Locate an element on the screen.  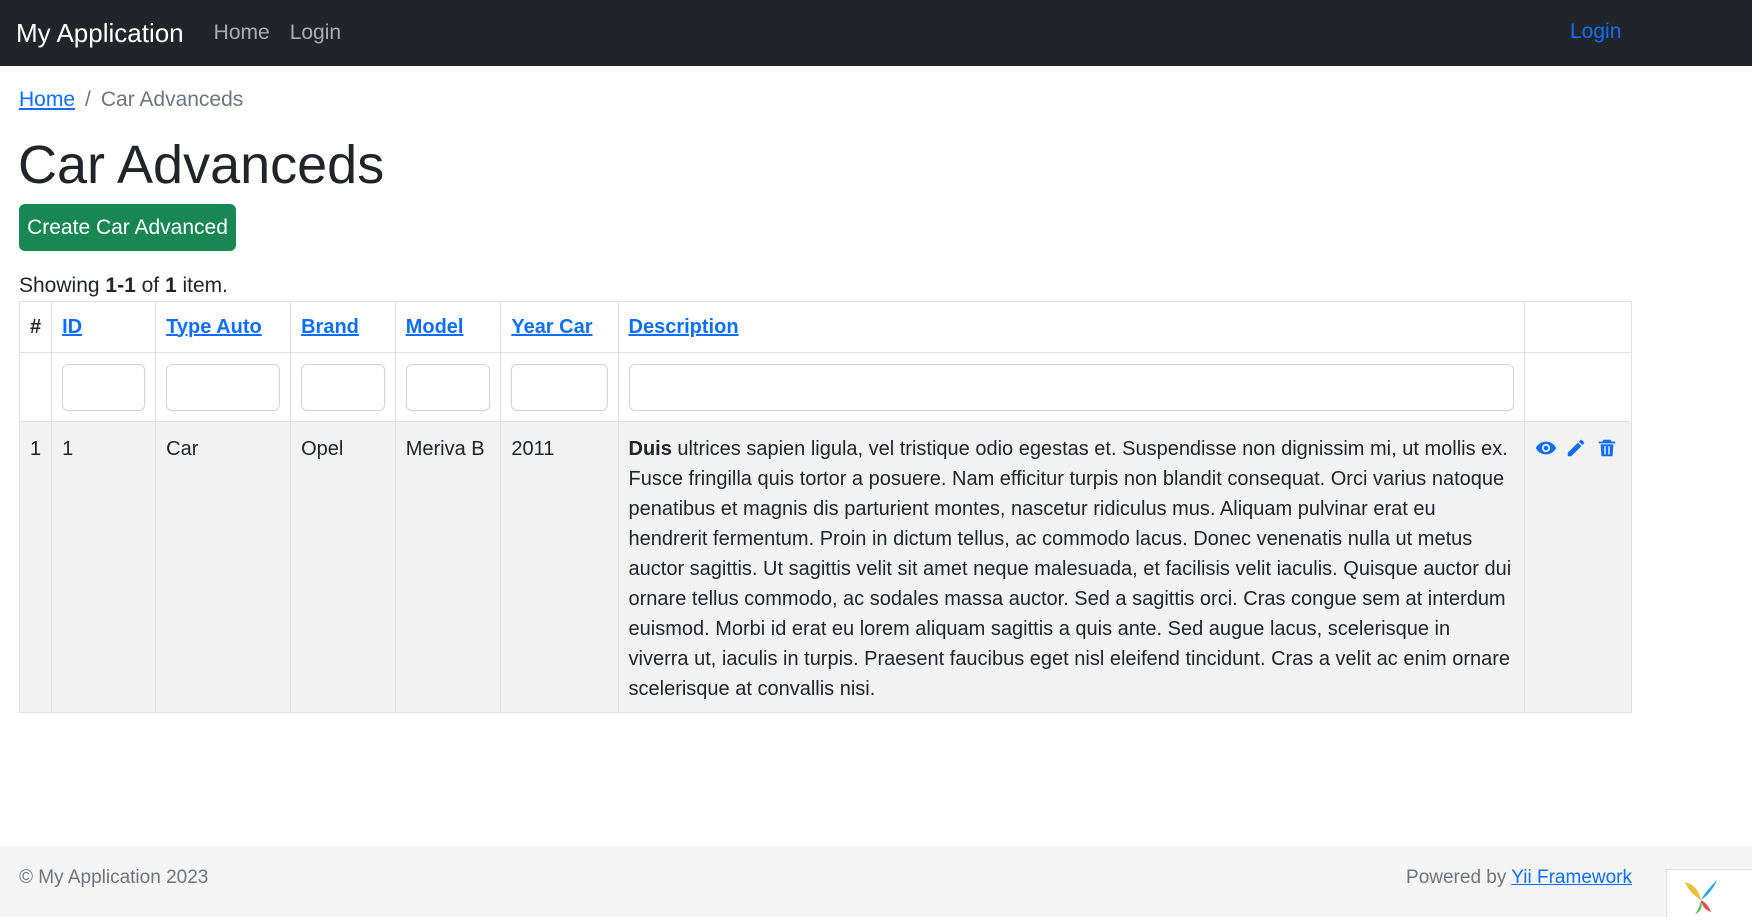
filter-input-brand is located at coordinates (343, 387).